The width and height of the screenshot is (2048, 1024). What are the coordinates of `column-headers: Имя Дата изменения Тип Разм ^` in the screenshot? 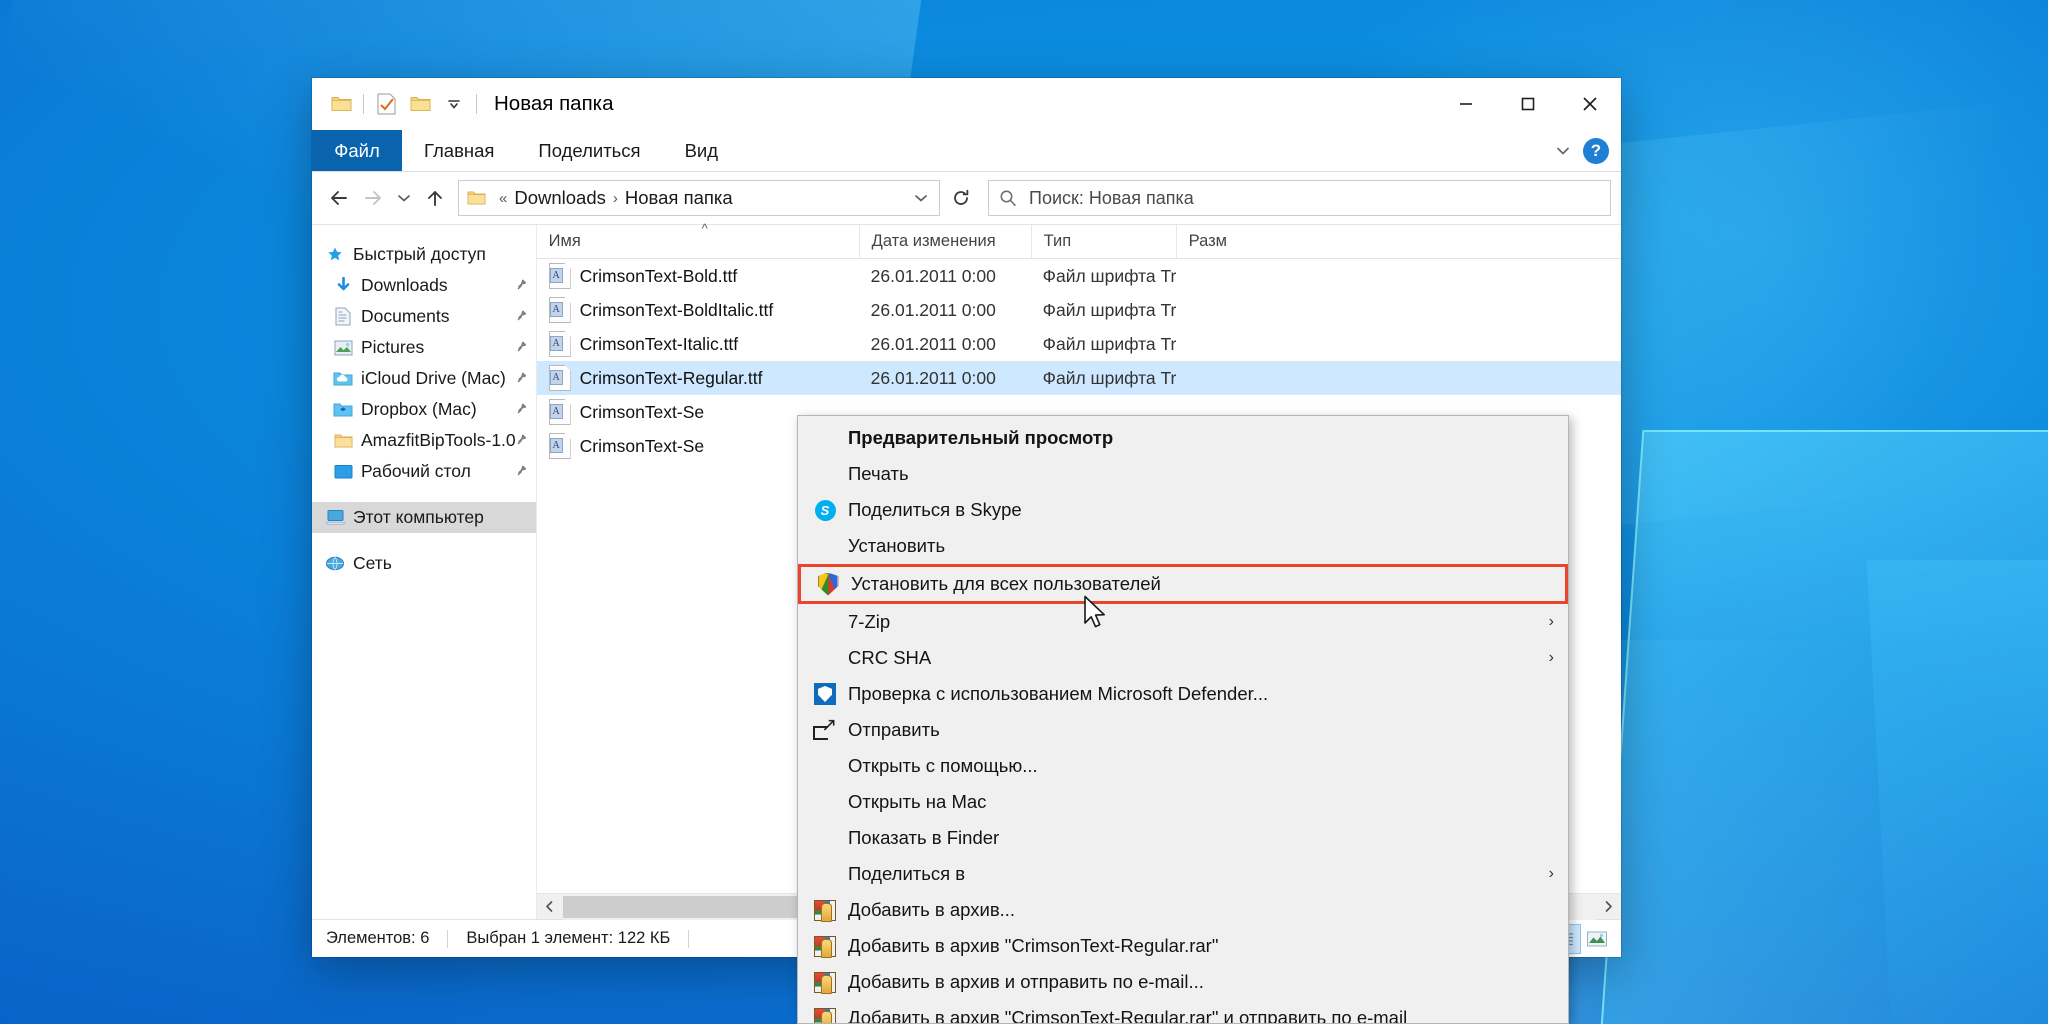 It's located at (1078, 240).